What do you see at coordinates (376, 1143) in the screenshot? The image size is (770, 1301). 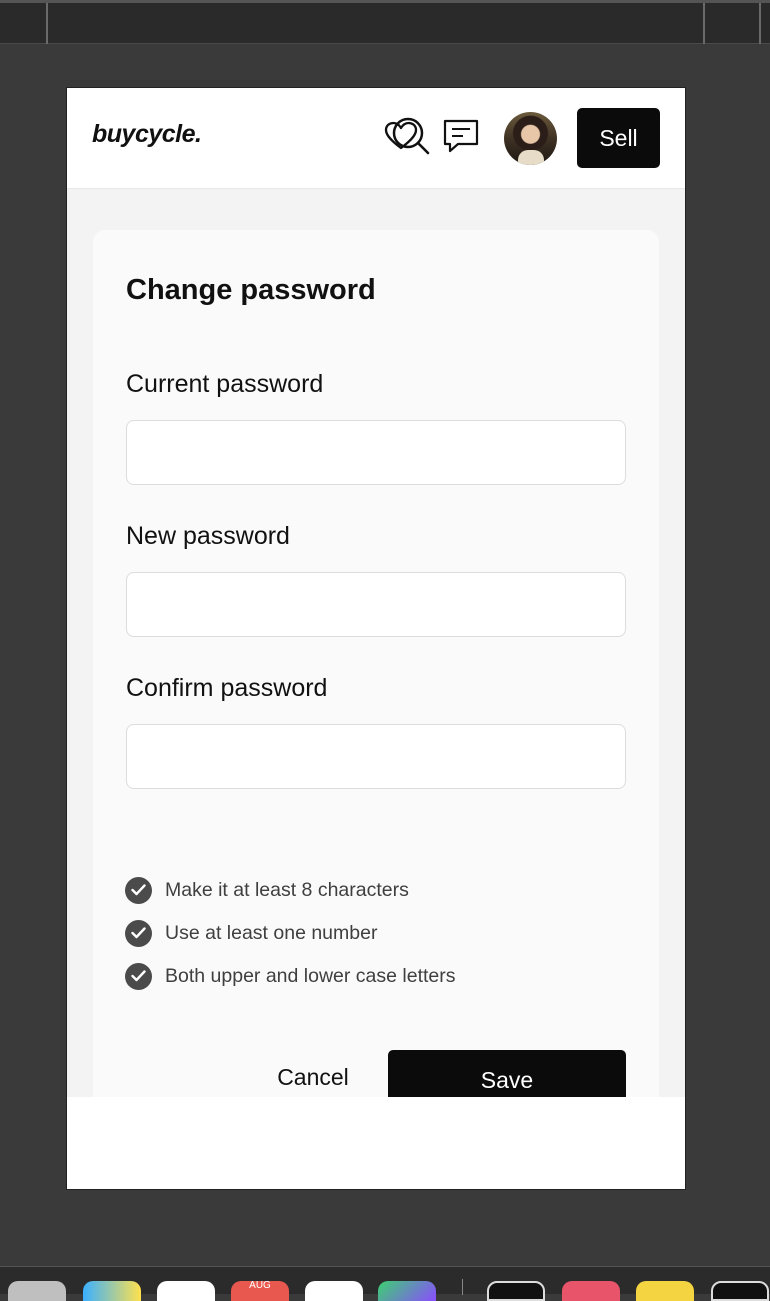 I see `page-footer-area` at bounding box center [376, 1143].